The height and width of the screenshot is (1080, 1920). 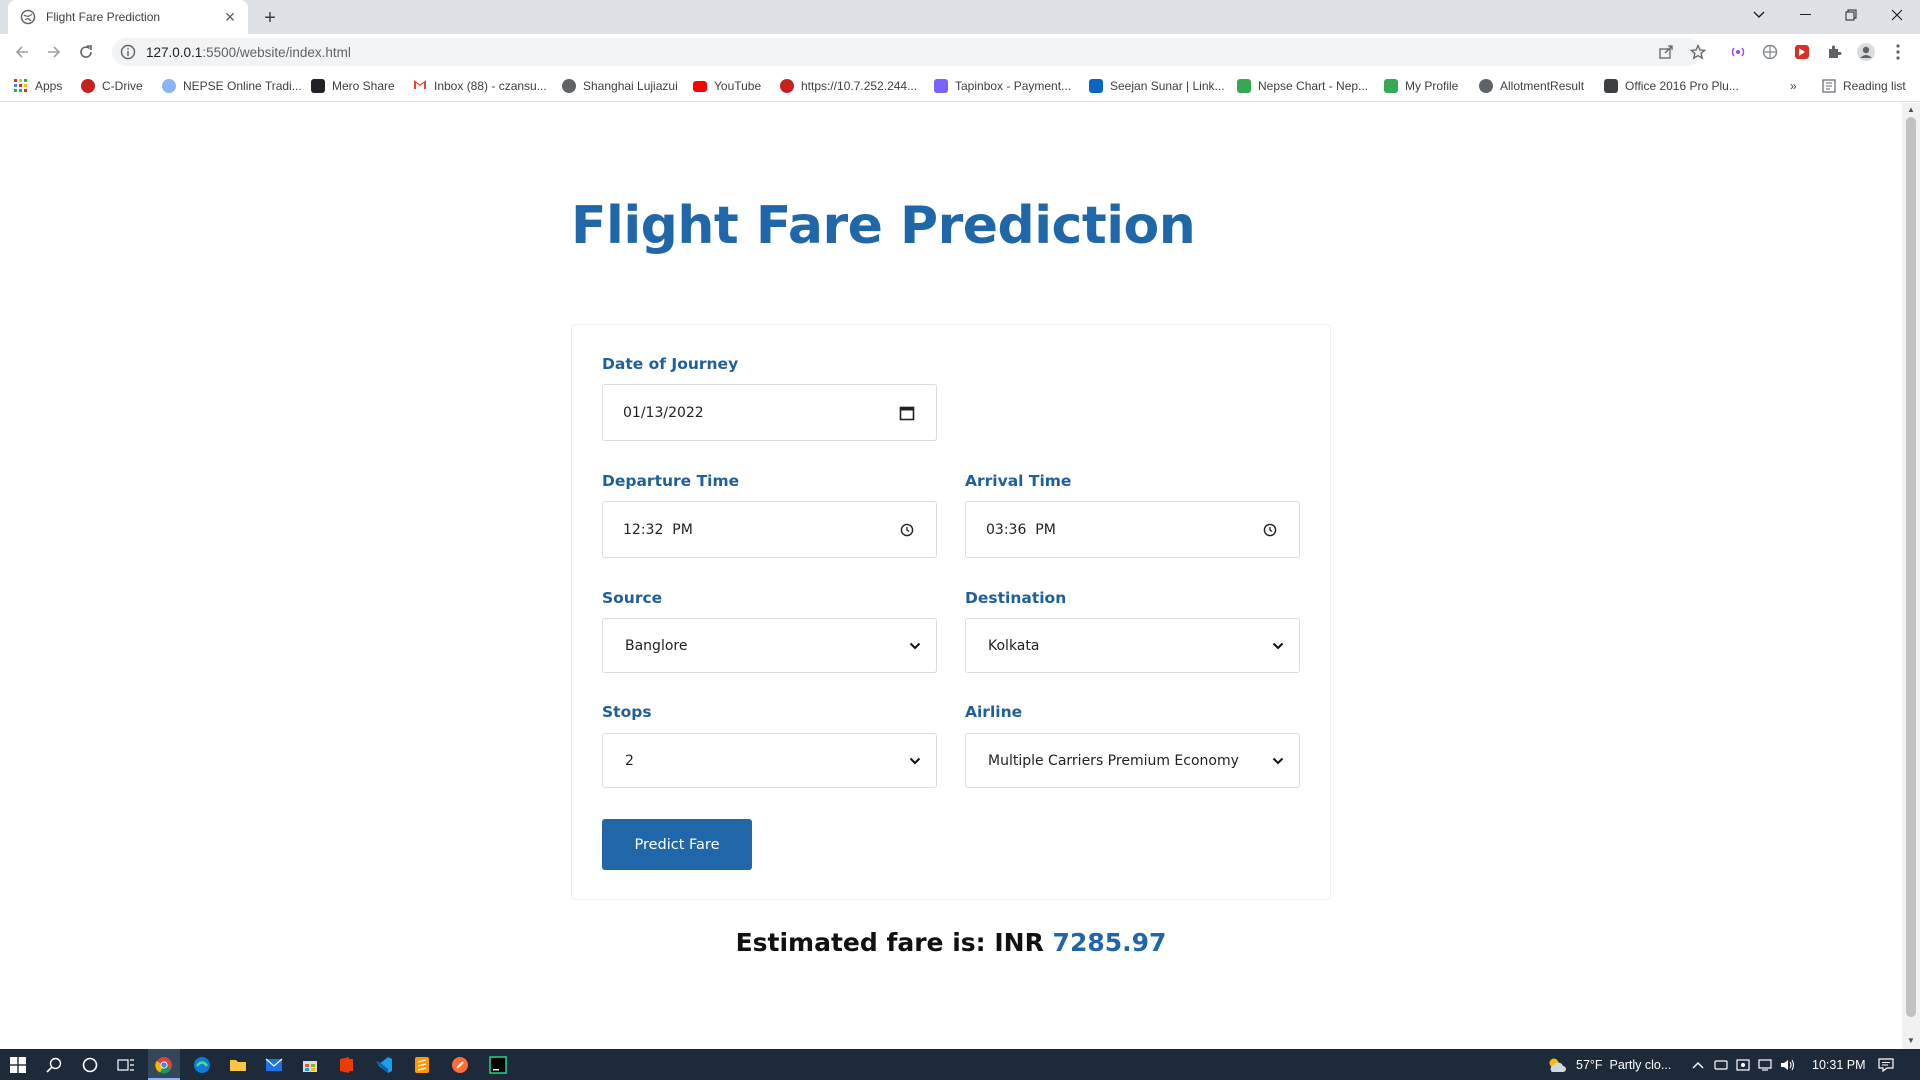 What do you see at coordinates (1788, 1064) in the screenshot?
I see `volume-icon` at bounding box center [1788, 1064].